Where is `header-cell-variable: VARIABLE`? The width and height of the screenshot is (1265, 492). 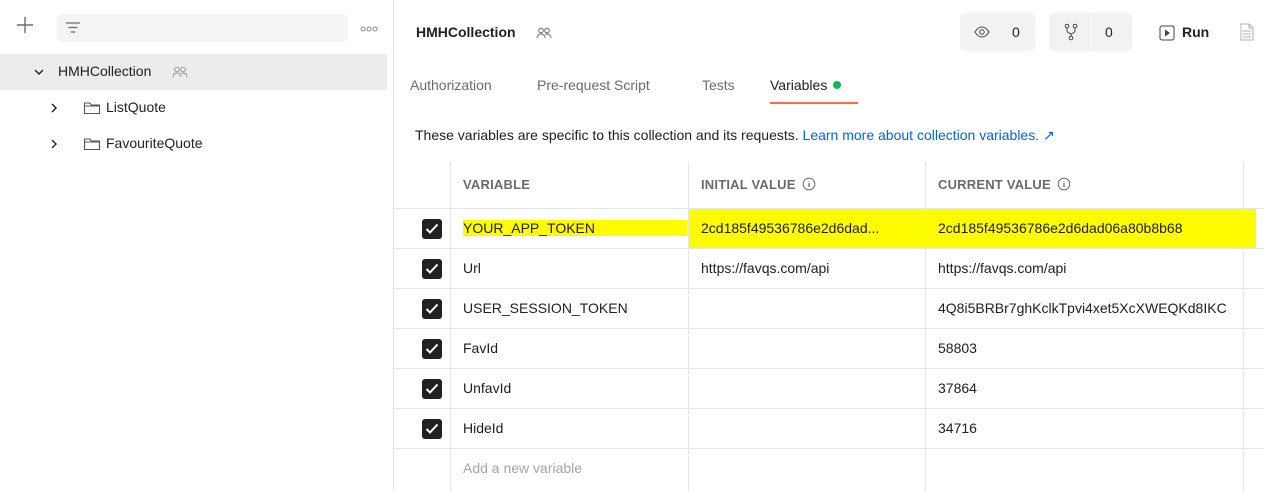
header-cell-variable: VARIABLE is located at coordinates (570, 185).